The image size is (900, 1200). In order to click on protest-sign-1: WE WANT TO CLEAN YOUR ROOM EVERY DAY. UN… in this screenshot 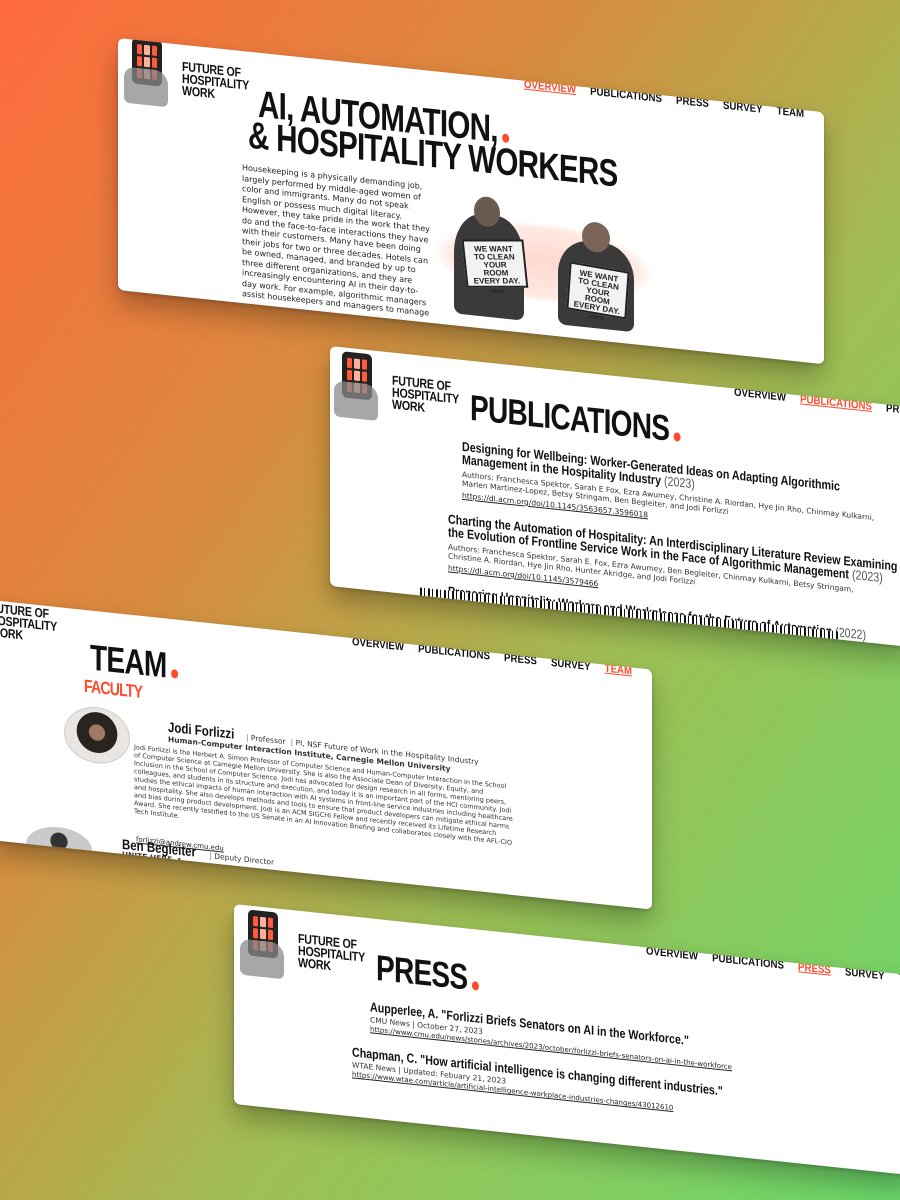, I will do `click(495, 267)`.